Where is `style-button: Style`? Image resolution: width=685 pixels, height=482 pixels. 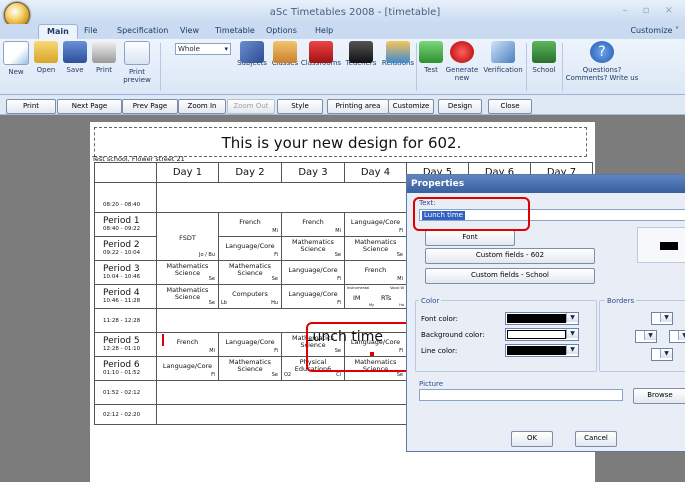
style-button: Style is located at coordinates (300, 106).